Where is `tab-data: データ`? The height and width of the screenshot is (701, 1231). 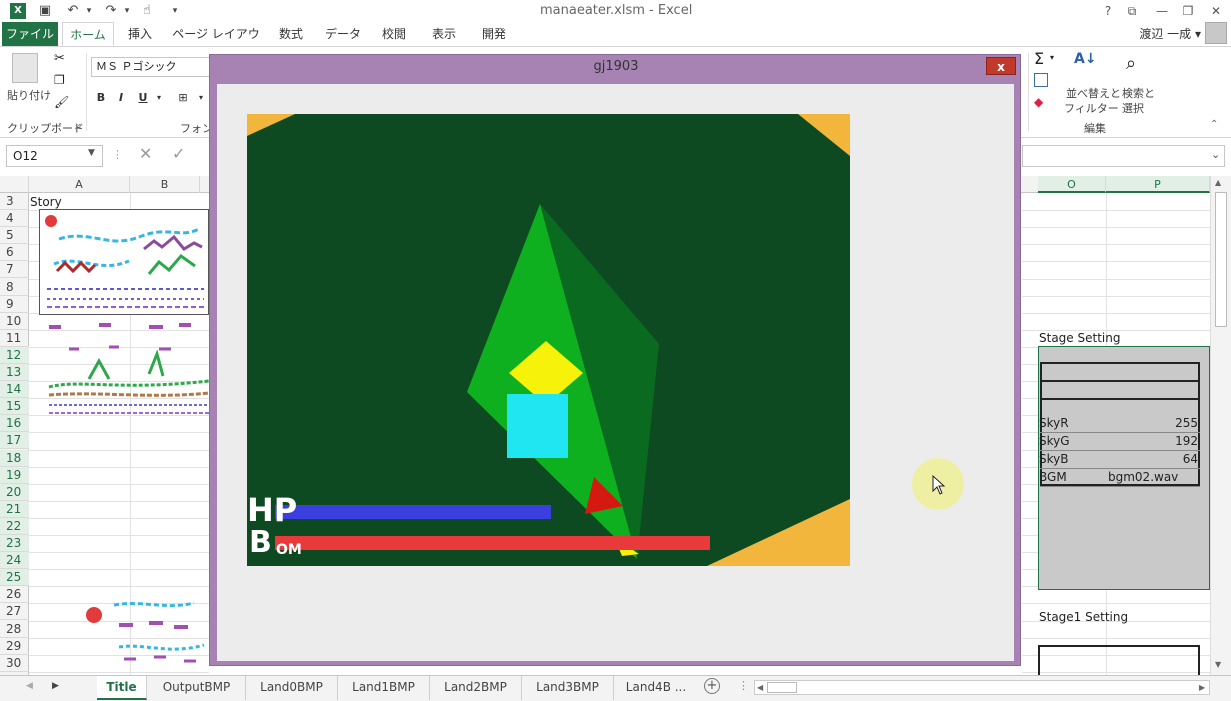 tab-data: データ is located at coordinates (343, 34).